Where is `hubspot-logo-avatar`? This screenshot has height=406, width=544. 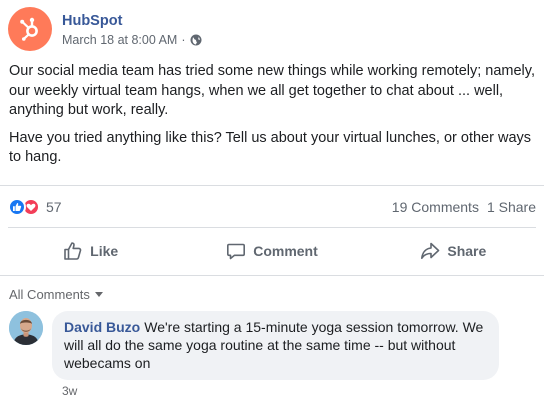 hubspot-logo-avatar is located at coordinates (30, 29).